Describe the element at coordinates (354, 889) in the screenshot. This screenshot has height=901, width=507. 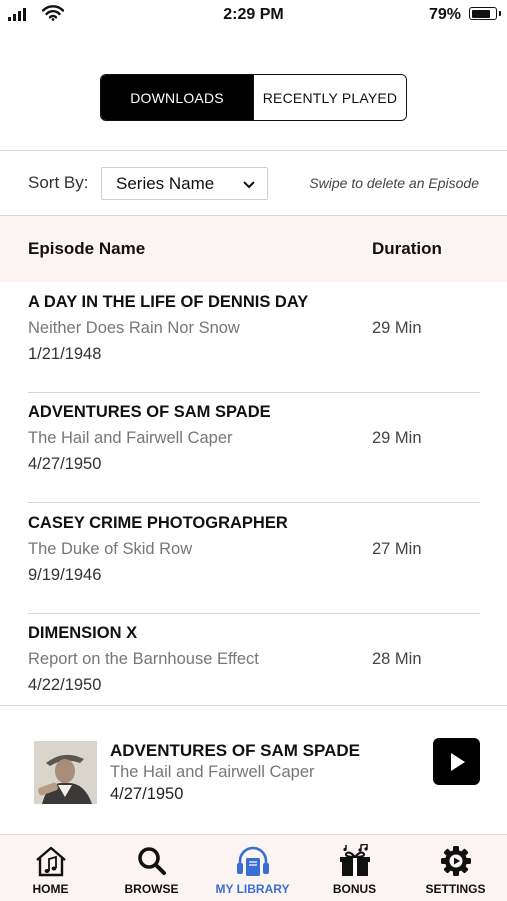
I see `tab-label: BONUS` at that location.